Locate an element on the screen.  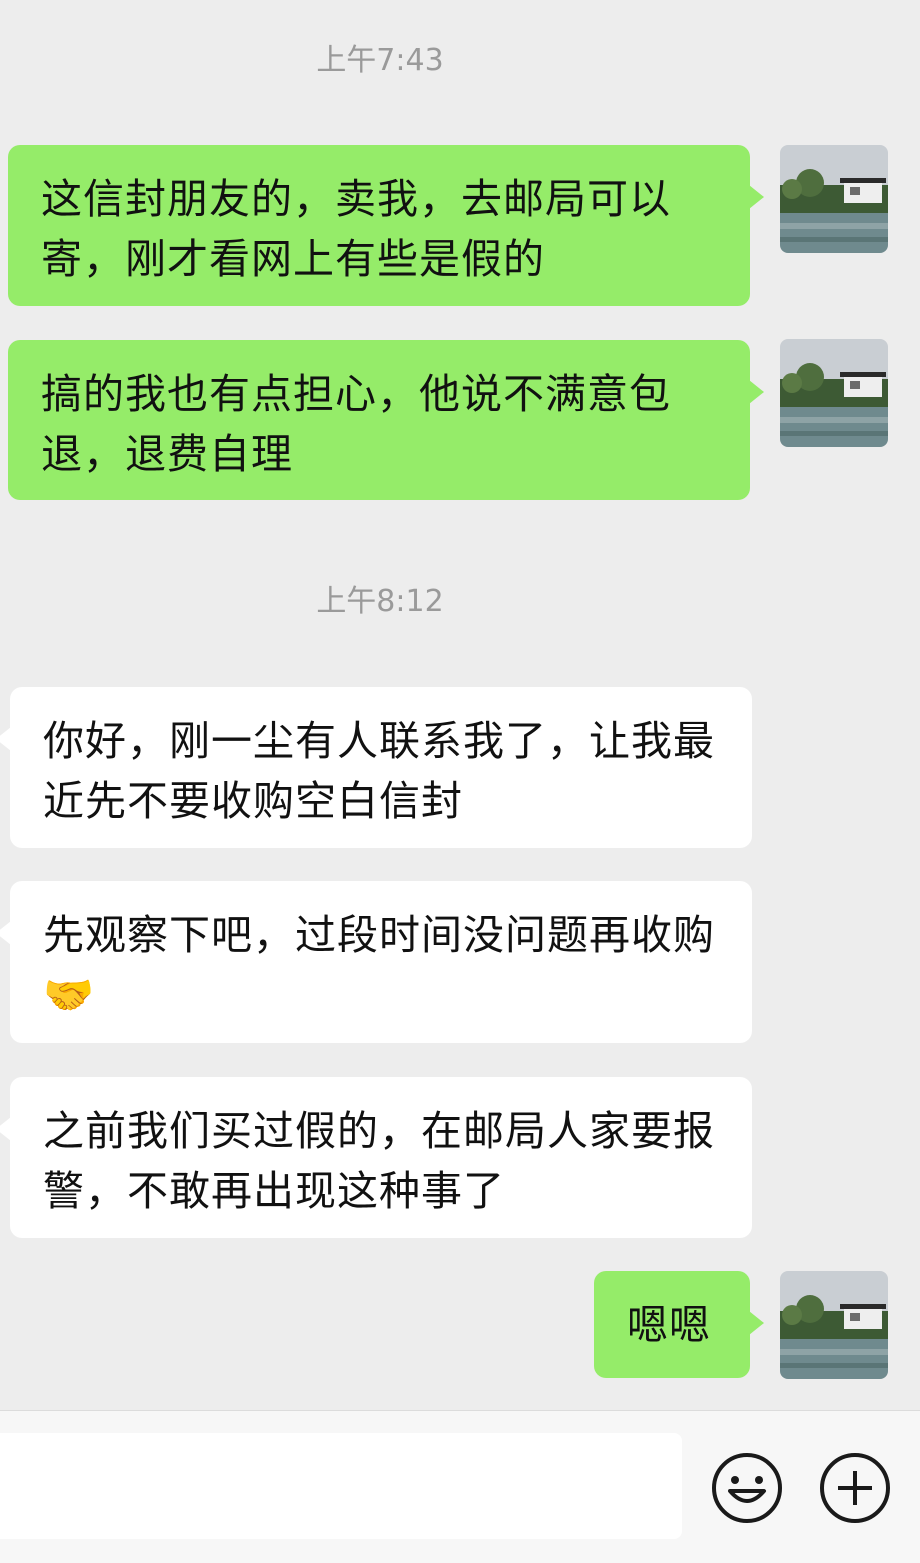
timestamp: 上午7:43 is located at coordinates (380, 60).